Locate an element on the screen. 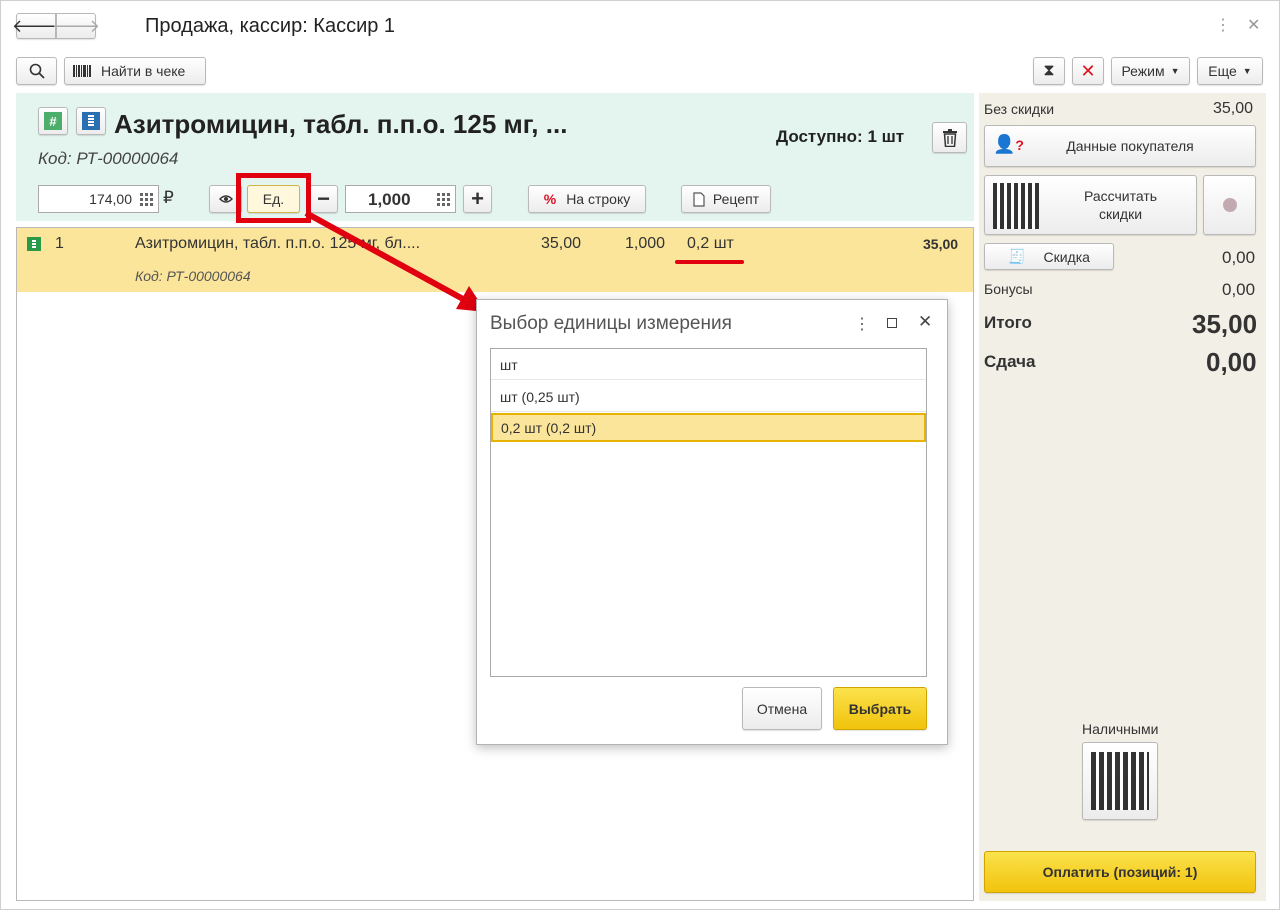  cash-label: Наличными is located at coordinates (1120, 729).